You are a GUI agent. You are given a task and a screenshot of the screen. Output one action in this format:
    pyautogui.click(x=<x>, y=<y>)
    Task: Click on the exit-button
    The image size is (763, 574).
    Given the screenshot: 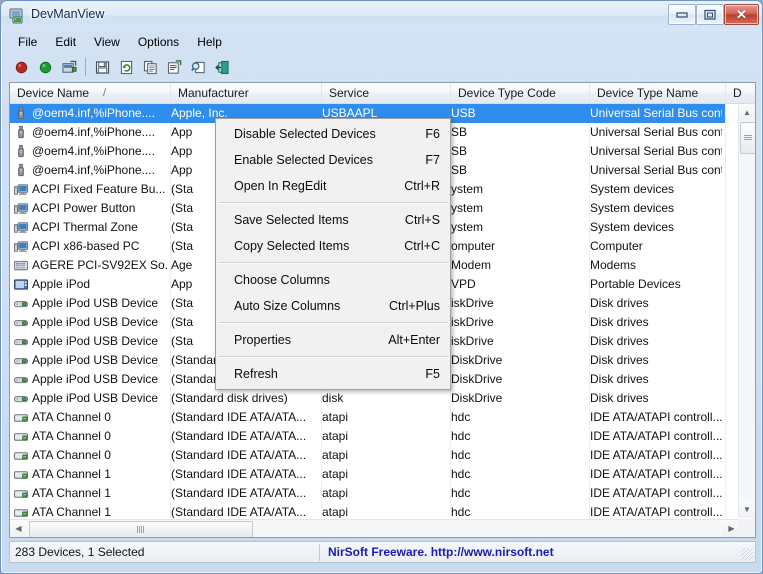 What is the action you would take?
    pyautogui.click(x=222, y=67)
    